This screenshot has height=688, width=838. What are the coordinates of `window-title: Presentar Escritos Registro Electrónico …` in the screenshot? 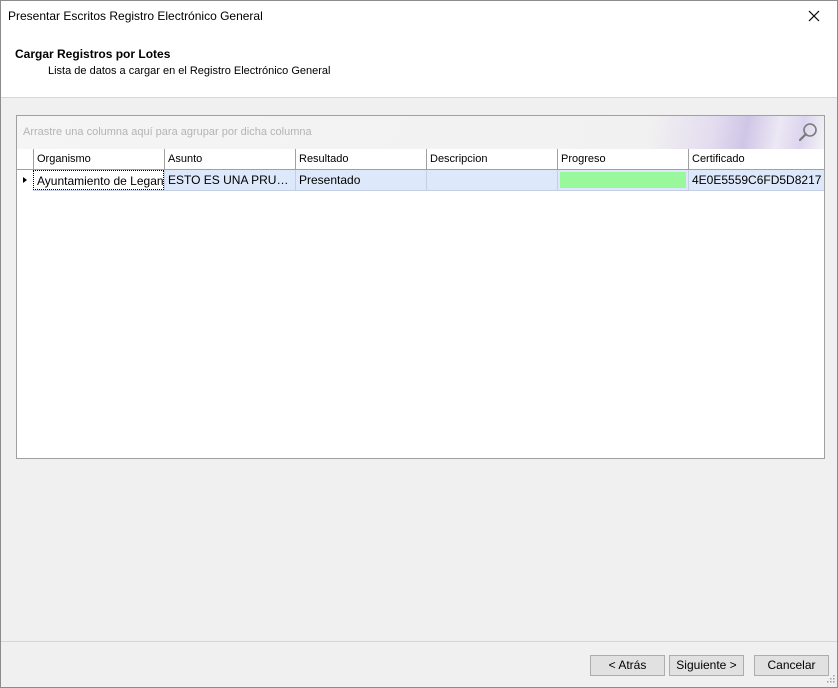 It's located at (135, 16).